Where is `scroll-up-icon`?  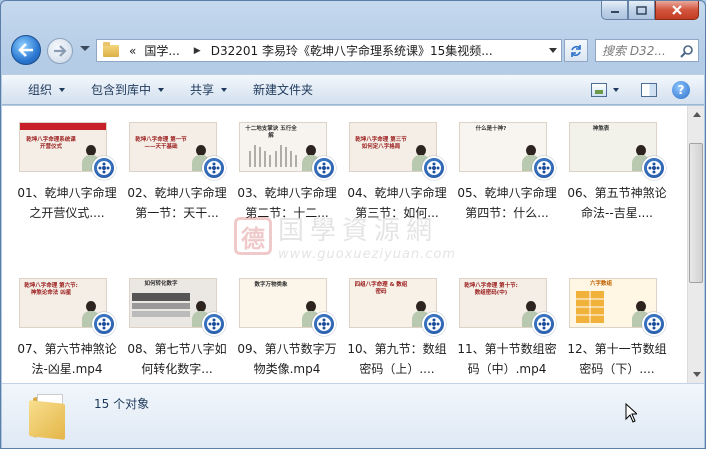 scroll-up-icon is located at coordinates (696, 114).